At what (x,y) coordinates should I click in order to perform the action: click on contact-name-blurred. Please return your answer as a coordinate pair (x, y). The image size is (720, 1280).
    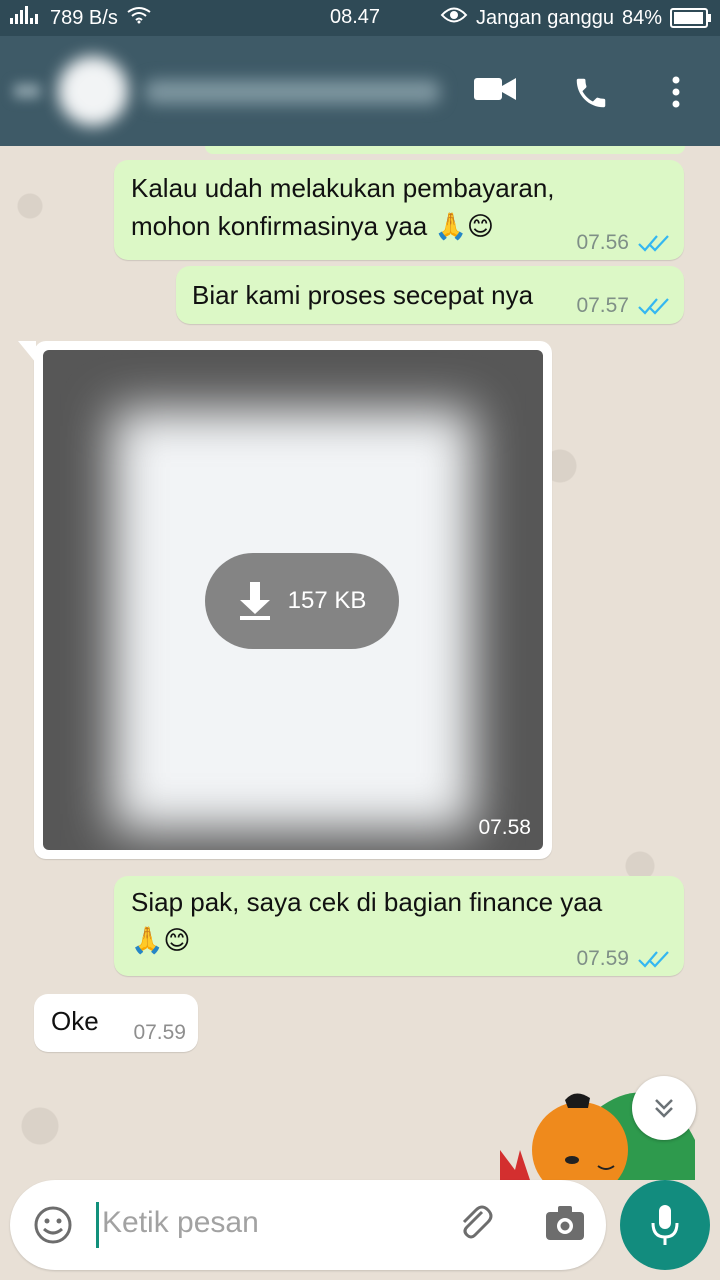
    Looking at the image, I should click on (292, 92).